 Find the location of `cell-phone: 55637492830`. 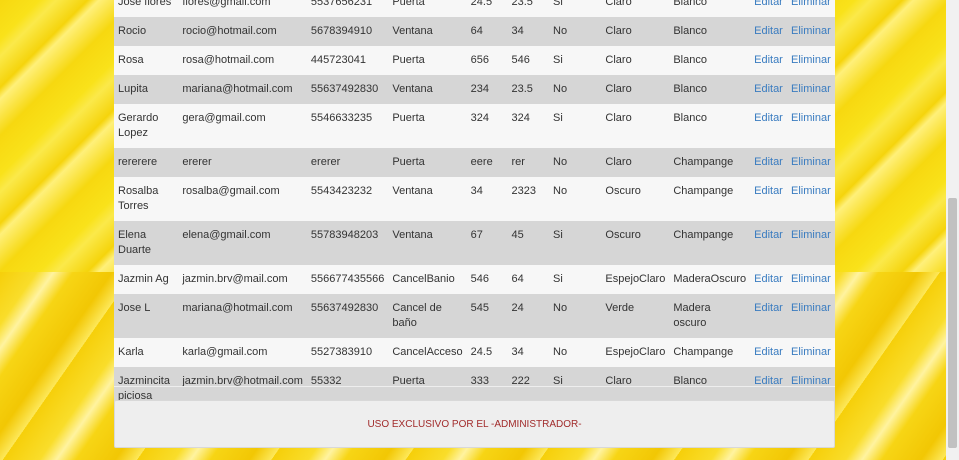

cell-phone: 55637492830 is located at coordinates (347, 316).